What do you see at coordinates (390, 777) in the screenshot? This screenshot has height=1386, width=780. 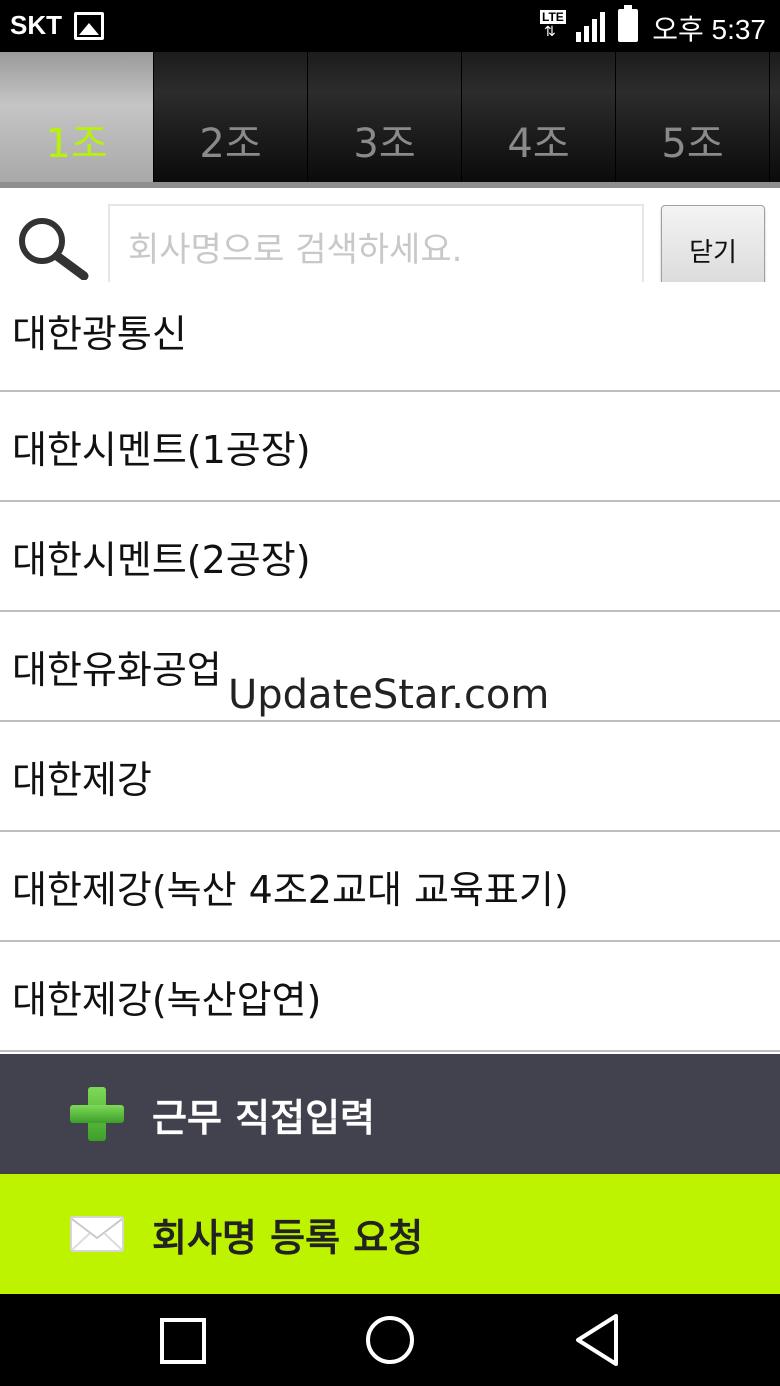 I see `list-item: 대한제강` at bounding box center [390, 777].